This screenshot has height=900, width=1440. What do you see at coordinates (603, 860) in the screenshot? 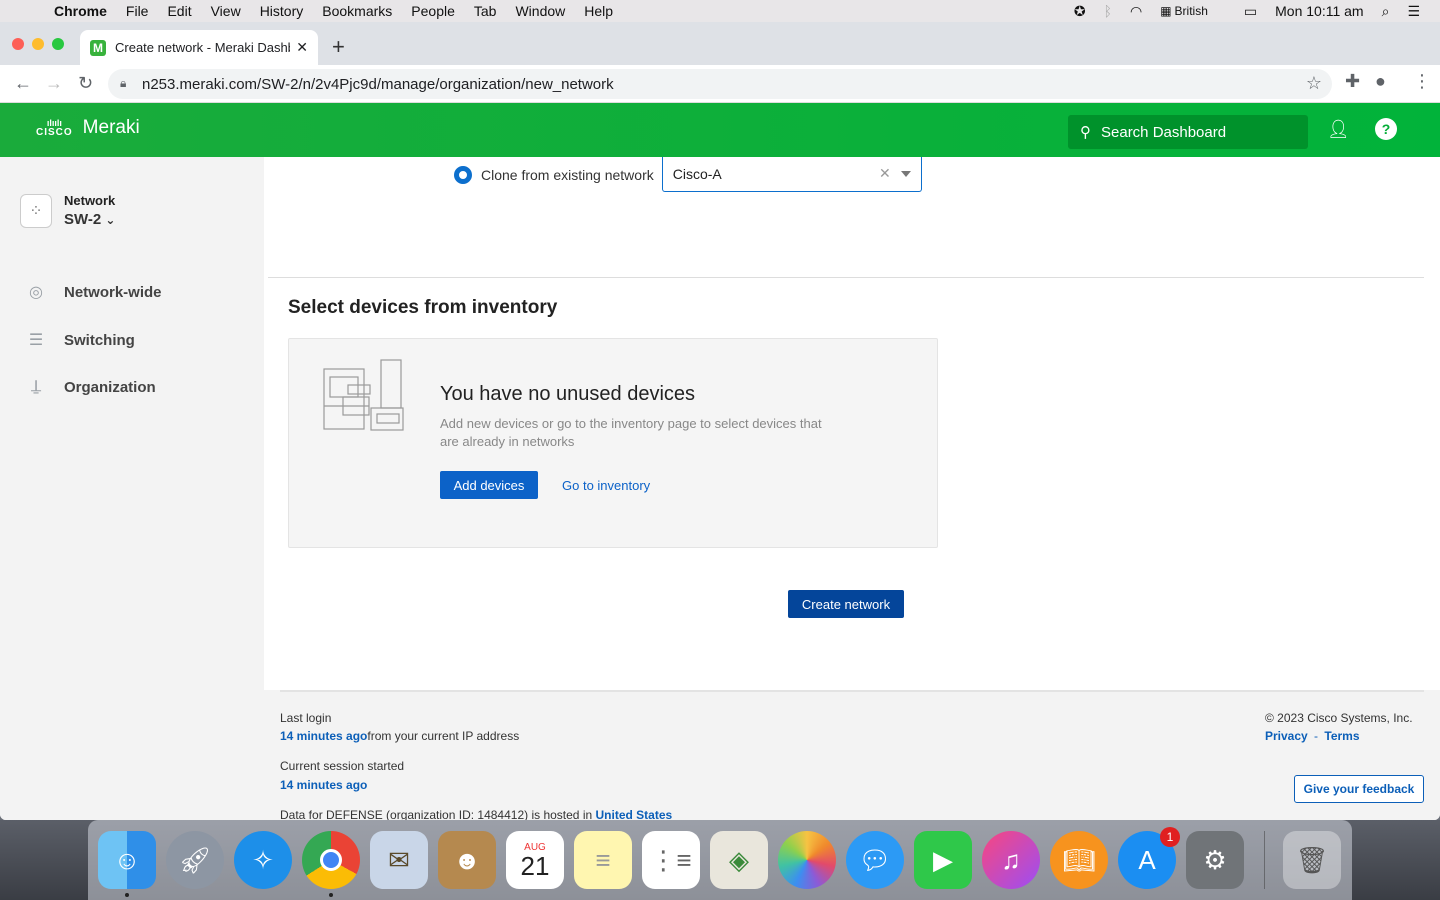
I see `notes-icon: ≡` at bounding box center [603, 860].